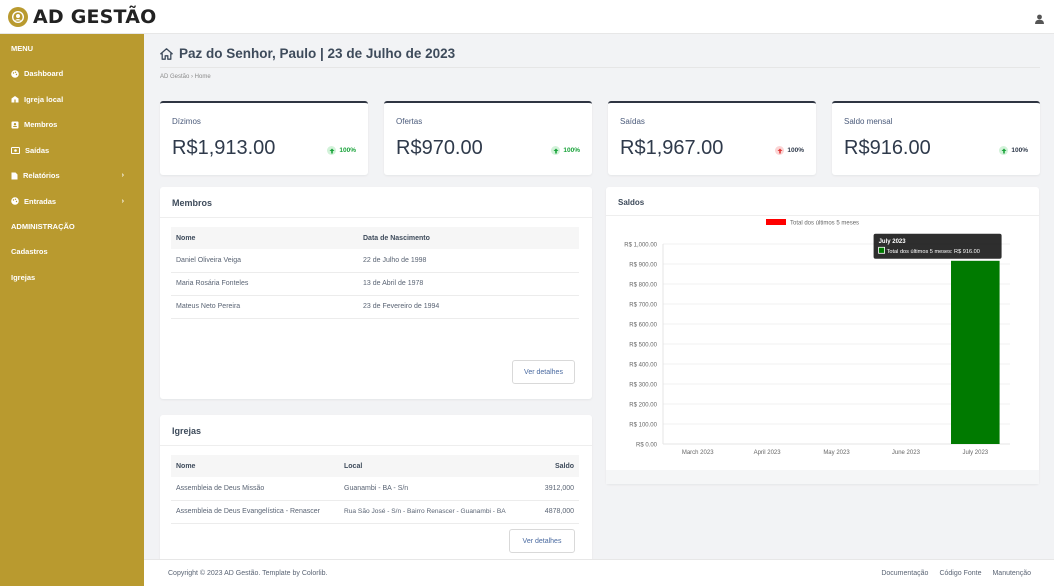  Describe the element at coordinates (15, 125) in the screenshot. I see `id-card-icon` at that location.